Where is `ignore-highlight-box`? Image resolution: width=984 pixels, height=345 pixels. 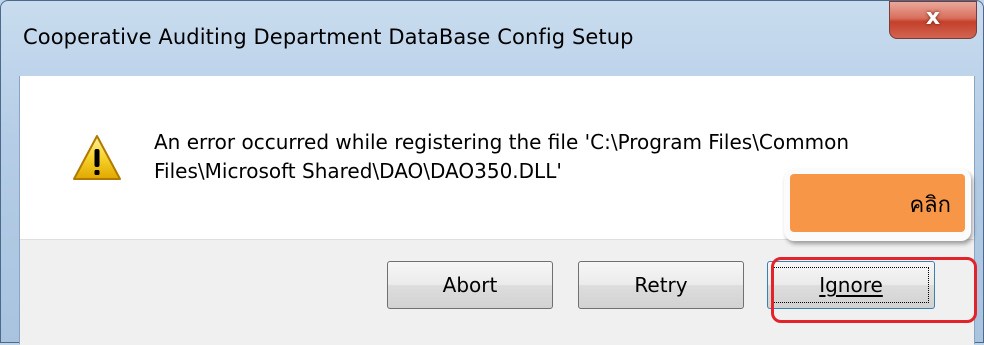
ignore-highlight-box is located at coordinates (874, 290).